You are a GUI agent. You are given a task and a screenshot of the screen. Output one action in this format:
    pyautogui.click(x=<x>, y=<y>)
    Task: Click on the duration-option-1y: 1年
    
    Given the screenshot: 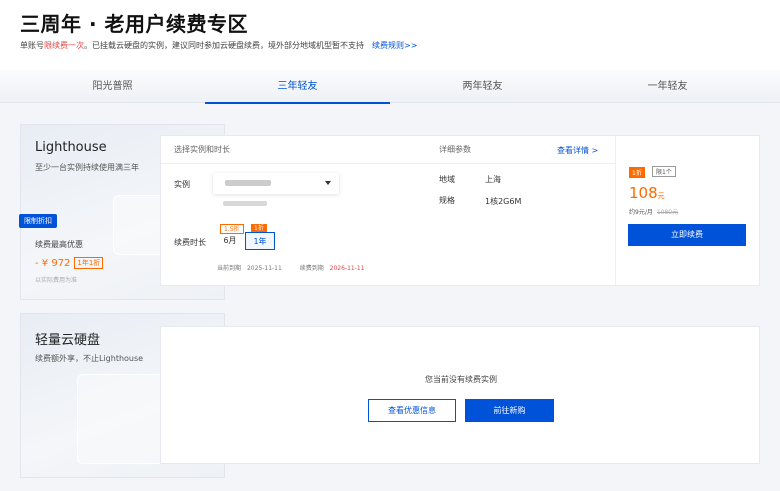 What is the action you would take?
    pyautogui.click(x=260, y=241)
    